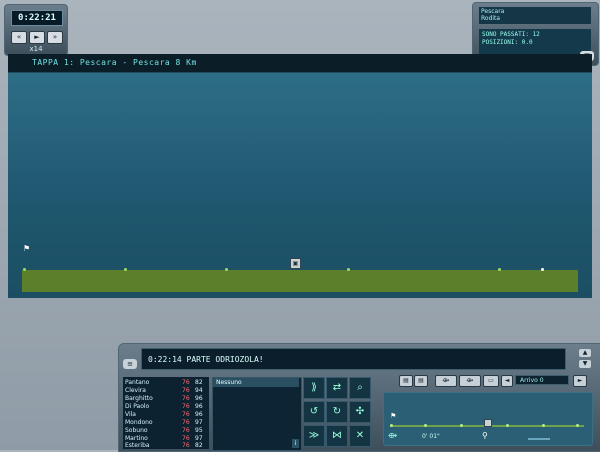 Image resolution: width=600 pixels, height=452 pixels. Describe the element at coordinates (470, 381) in the screenshot. I see `group-icon: ⟴` at that location.